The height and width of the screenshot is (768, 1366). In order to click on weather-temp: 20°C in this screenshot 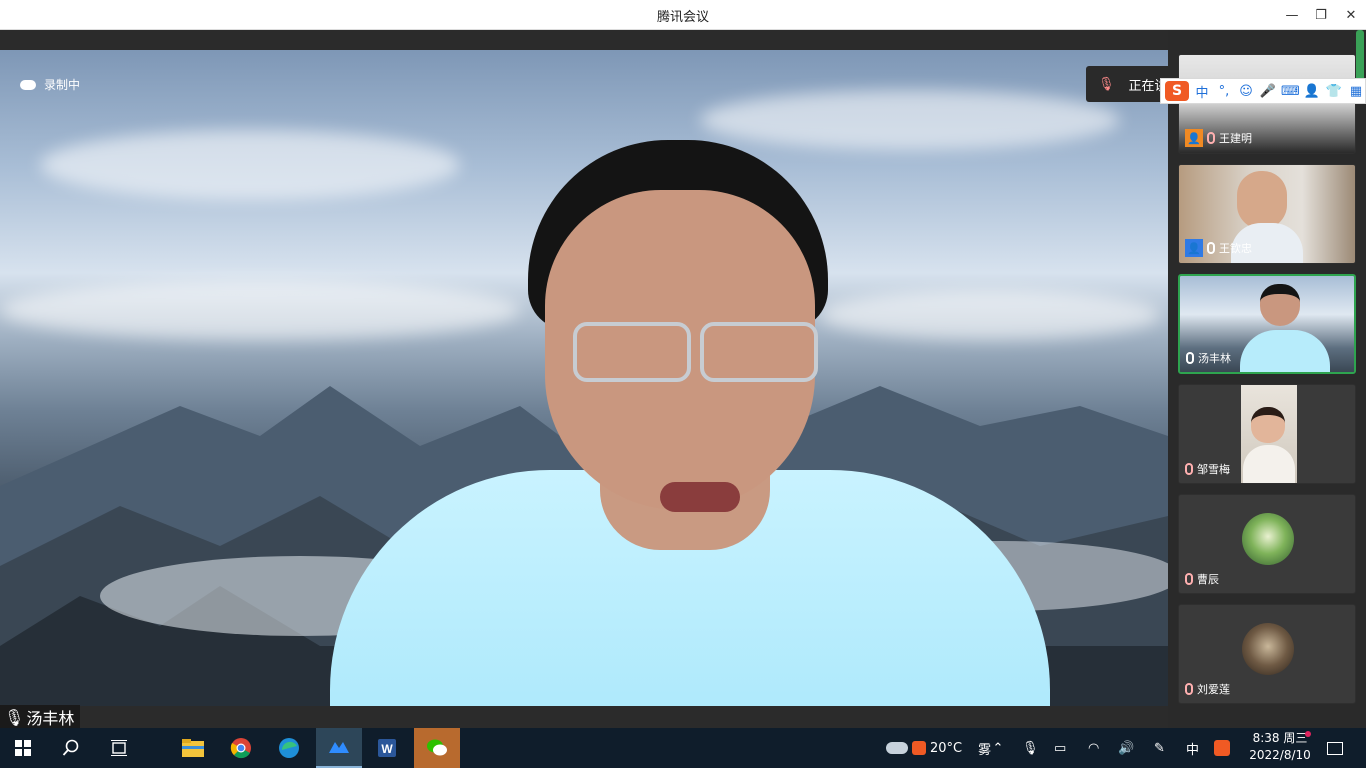, I will do `click(946, 748)`.